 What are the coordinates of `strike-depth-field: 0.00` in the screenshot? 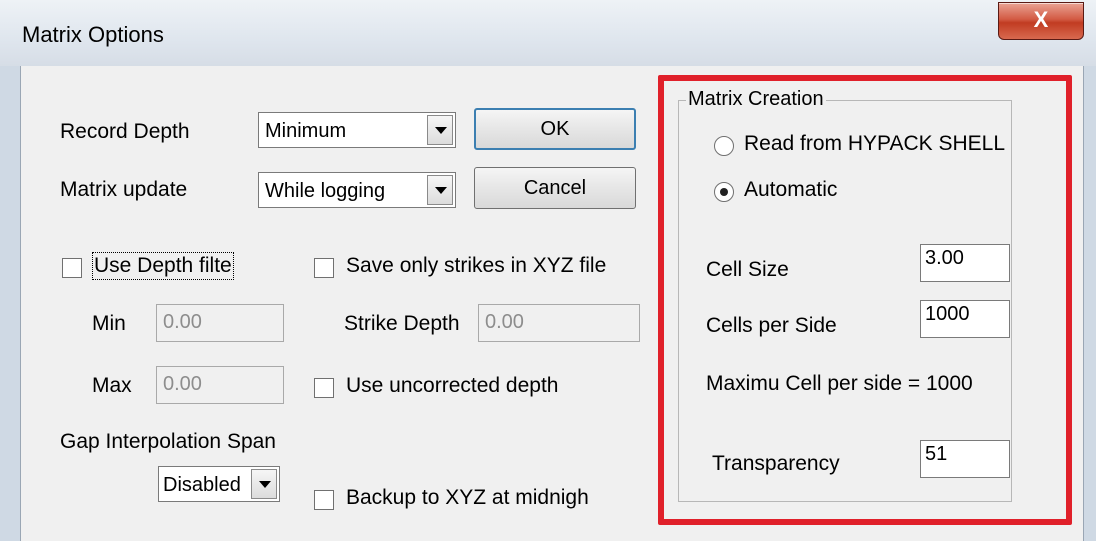 It's located at (559, 323).